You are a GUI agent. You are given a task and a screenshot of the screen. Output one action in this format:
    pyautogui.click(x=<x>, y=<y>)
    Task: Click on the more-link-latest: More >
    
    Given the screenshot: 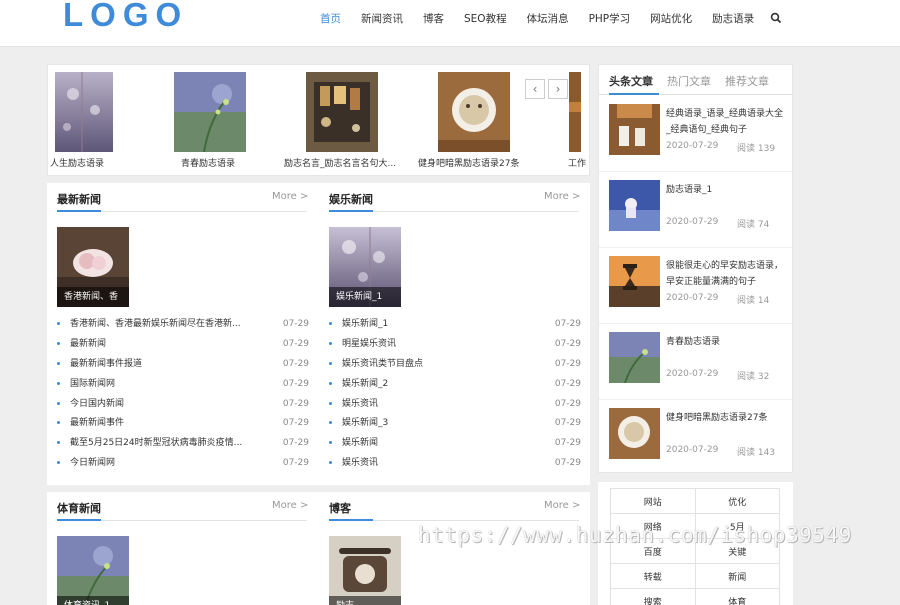 What is the action you would take?
    pyautogui.click(x=290, y=196)
    